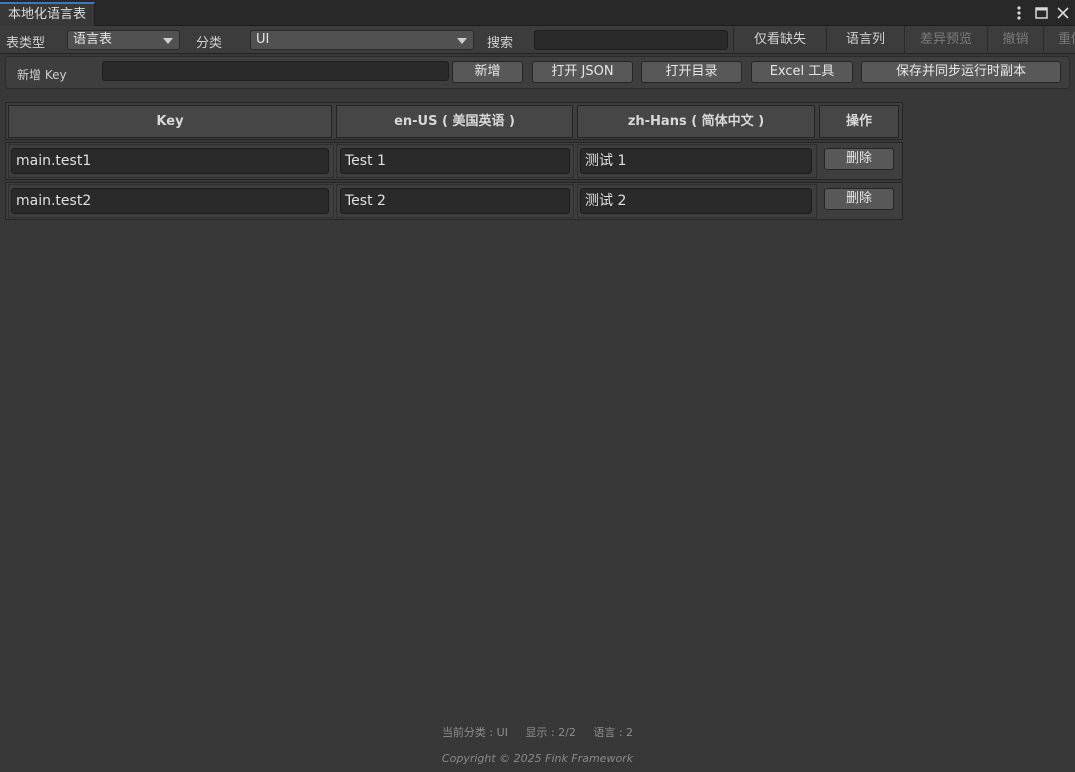 Image resolution: width=1075 pixels, height=772 pixels. I want to click on column-header-en-us: en-US ( 美国英语 ), so click(454, 121).